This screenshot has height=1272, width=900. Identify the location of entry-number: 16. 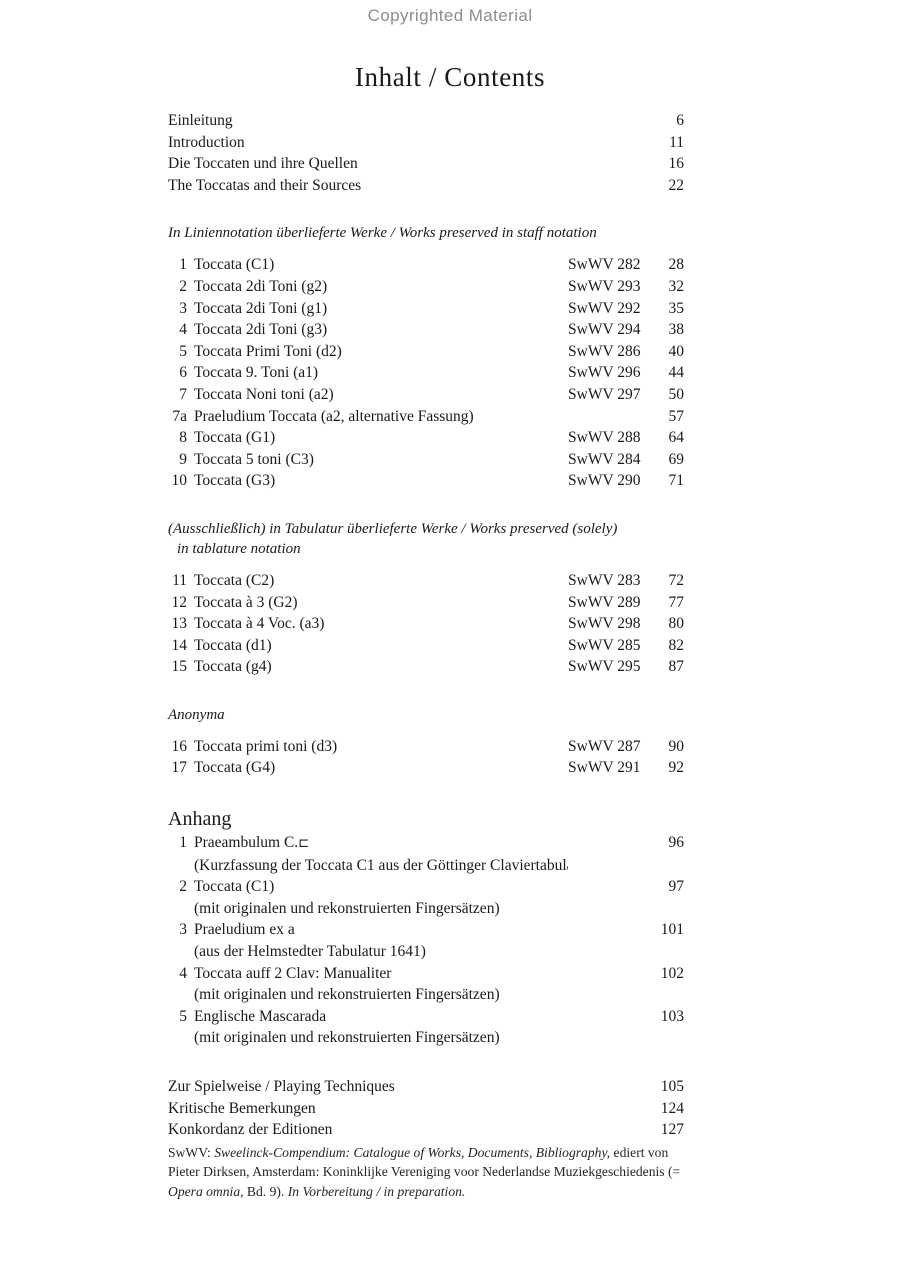
(179, 746).